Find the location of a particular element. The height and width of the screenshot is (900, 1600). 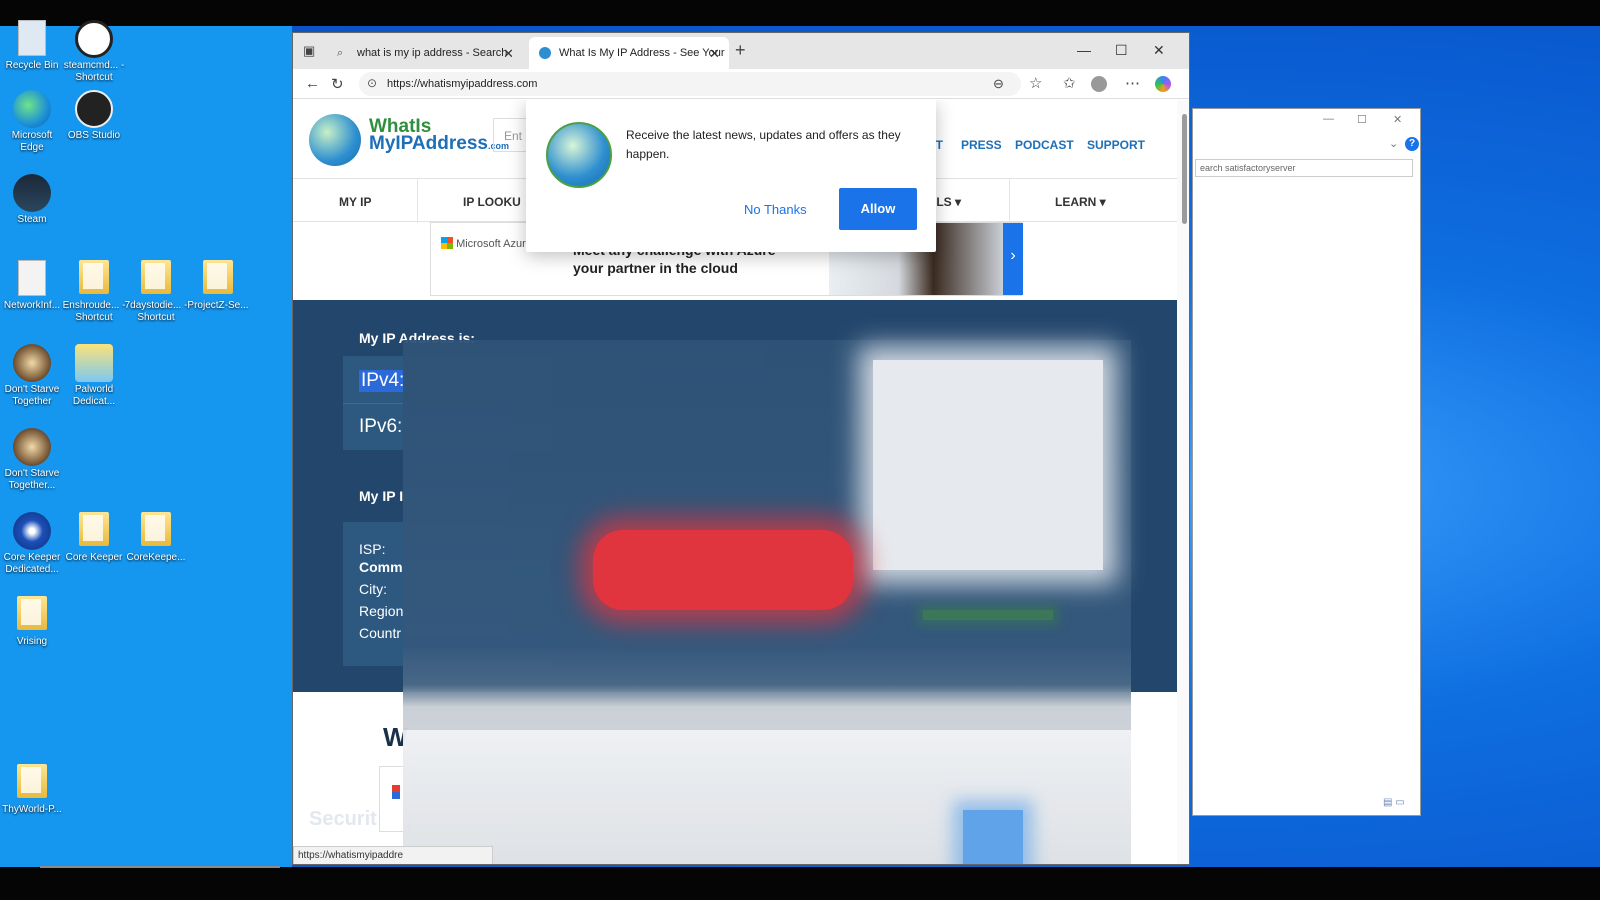

security-label: Securit is located at coordinates (343, 819).